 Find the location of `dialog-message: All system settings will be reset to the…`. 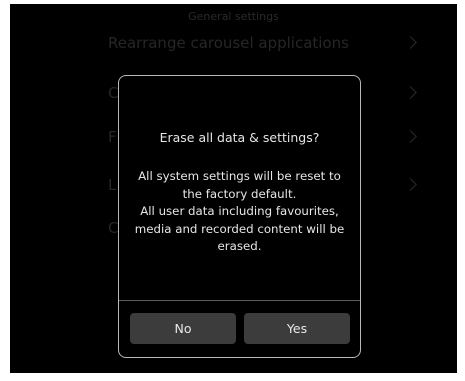

dialog-message: All system settings will be reset to the… is located at coordinates (239, 212).